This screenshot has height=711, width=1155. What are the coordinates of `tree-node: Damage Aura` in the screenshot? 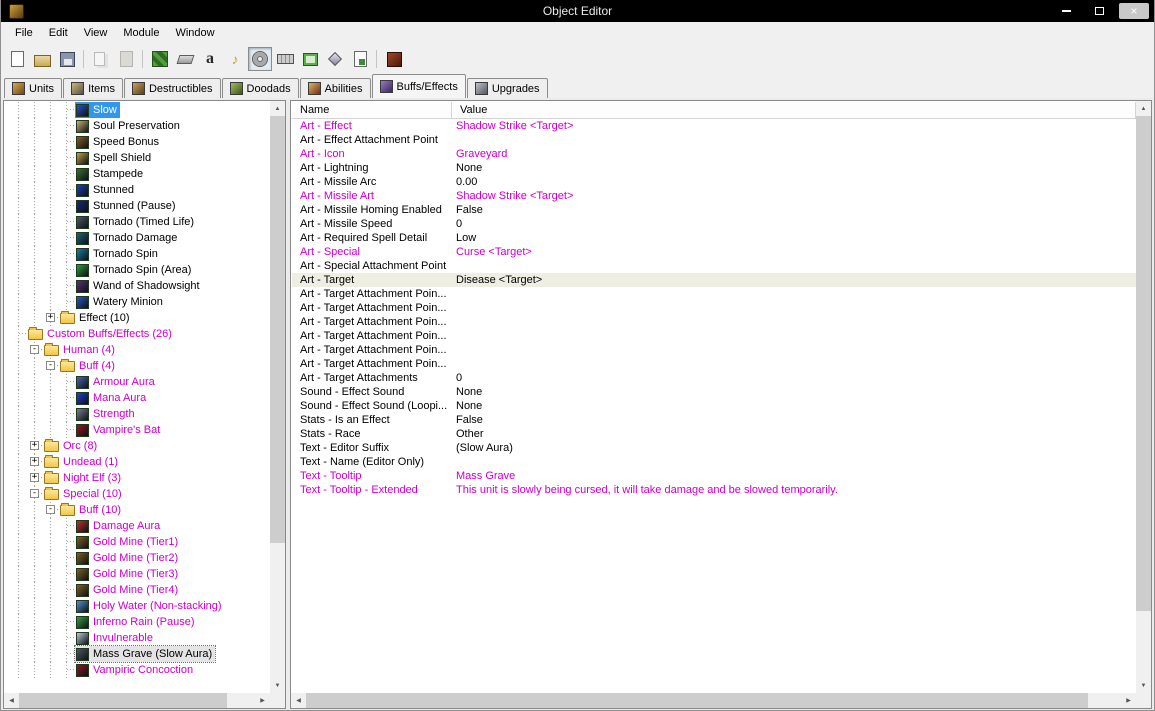 It's located at (119, 526).